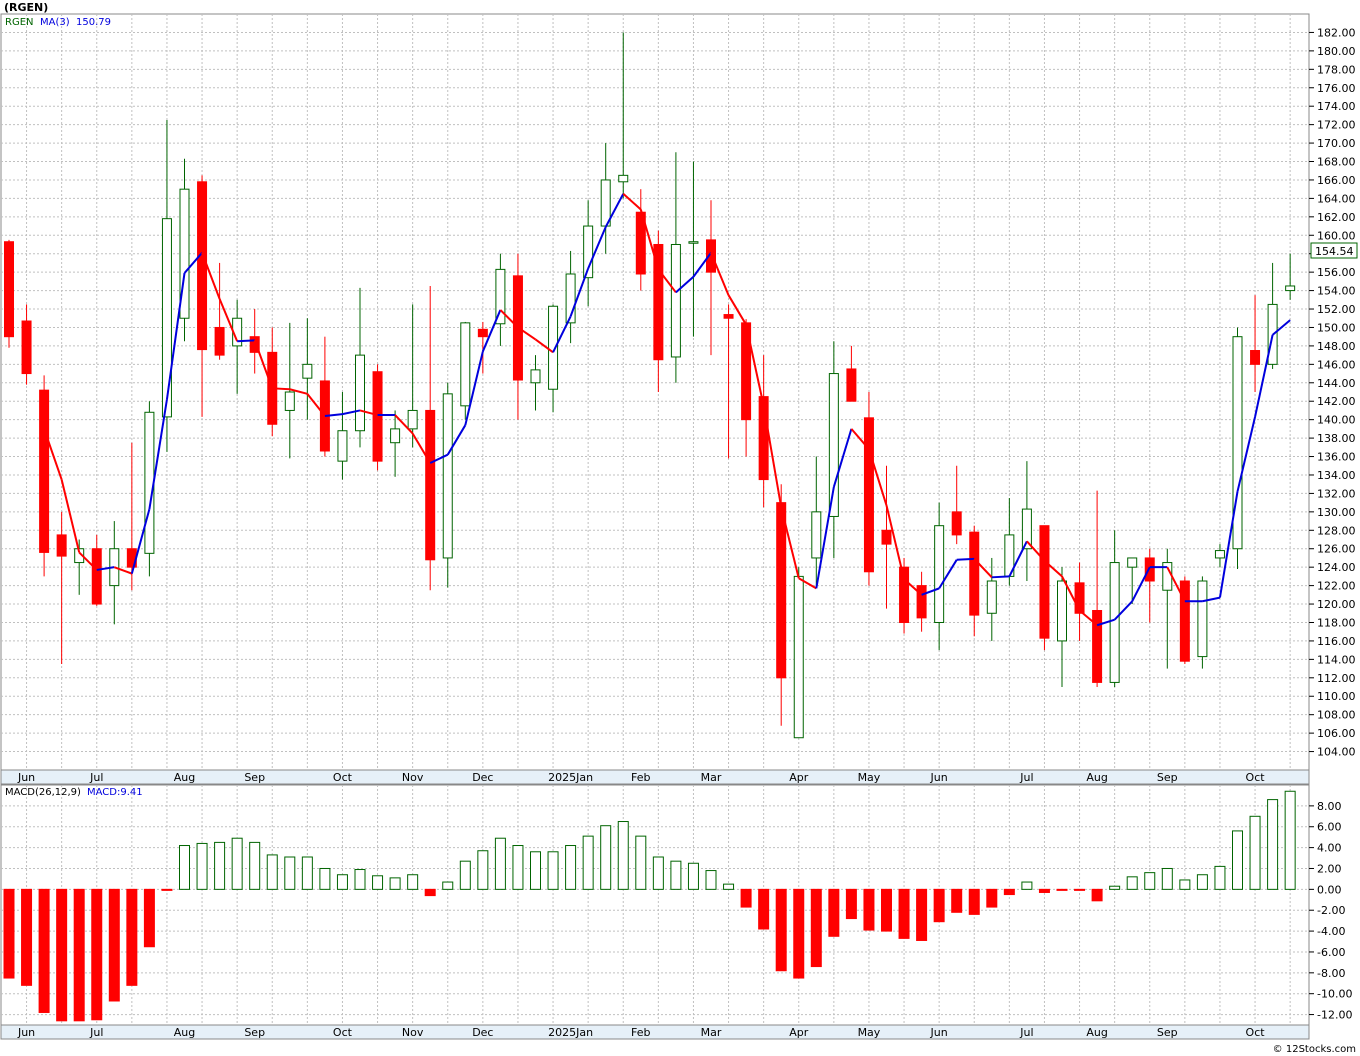  Describe the element at coordinates (1336, 475) in the screenshot. I see `price-tick-label: 134.00` at that location.